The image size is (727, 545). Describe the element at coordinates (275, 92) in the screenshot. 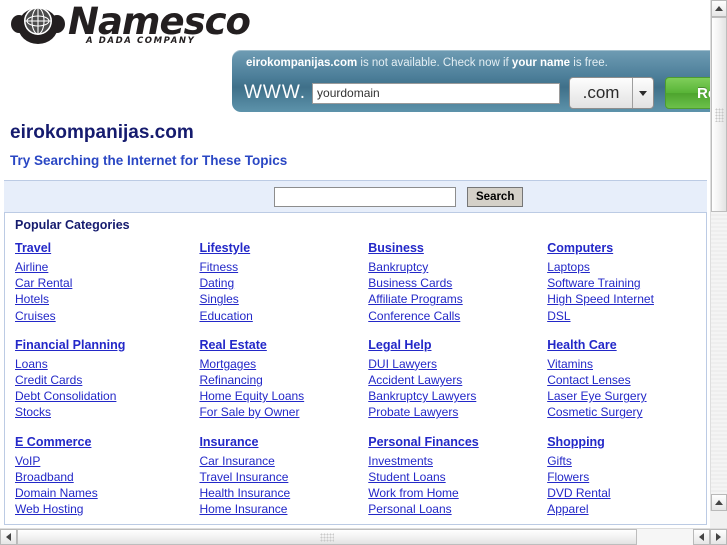

I see `www-prefix-label: WWW.` at that location.